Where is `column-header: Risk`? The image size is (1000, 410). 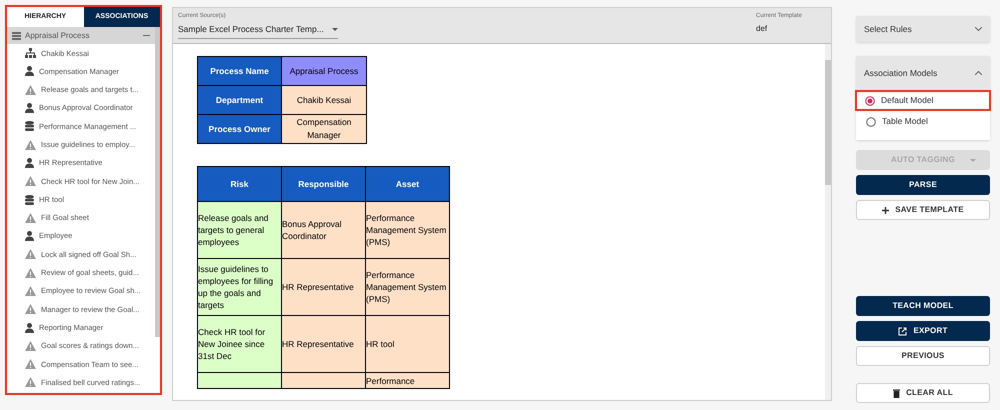 column-header: Risk is located at coordinates (240, 184).